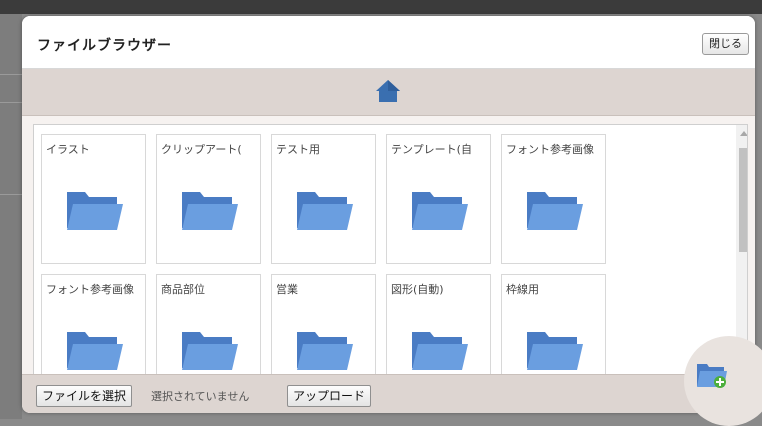 The height and width of the screenshot is (426, 762). Describe the element at coordinates (743, 133) in the screenshot. I see `scroll-up-arrow-icon` at that location.